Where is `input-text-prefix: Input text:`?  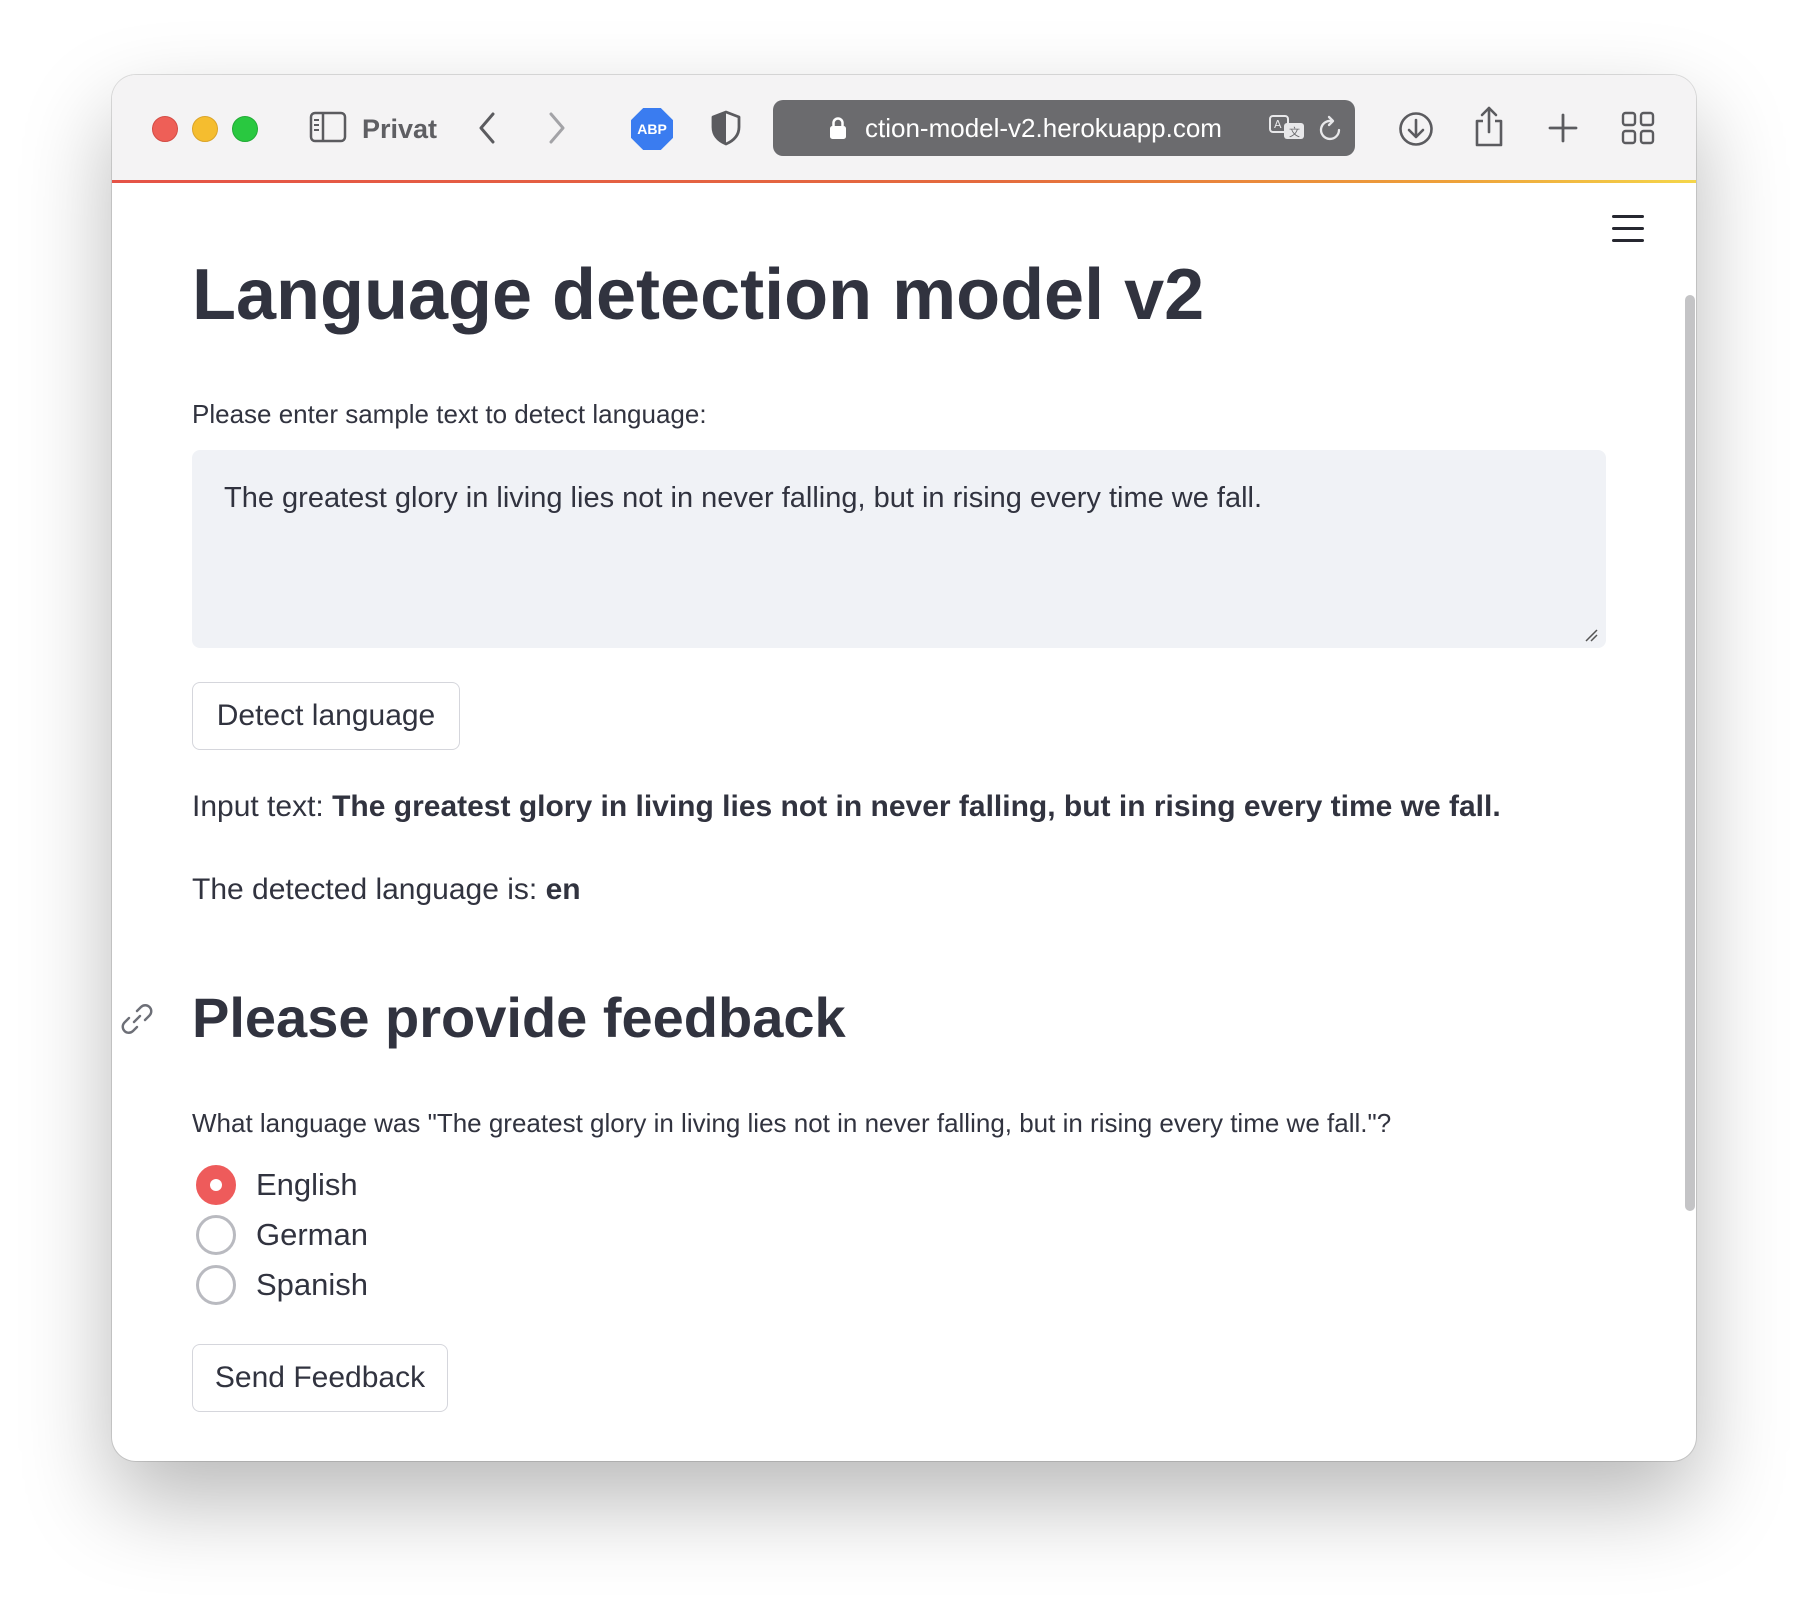 input-text-prefix: Input text: is located at coordinates (258, 806).